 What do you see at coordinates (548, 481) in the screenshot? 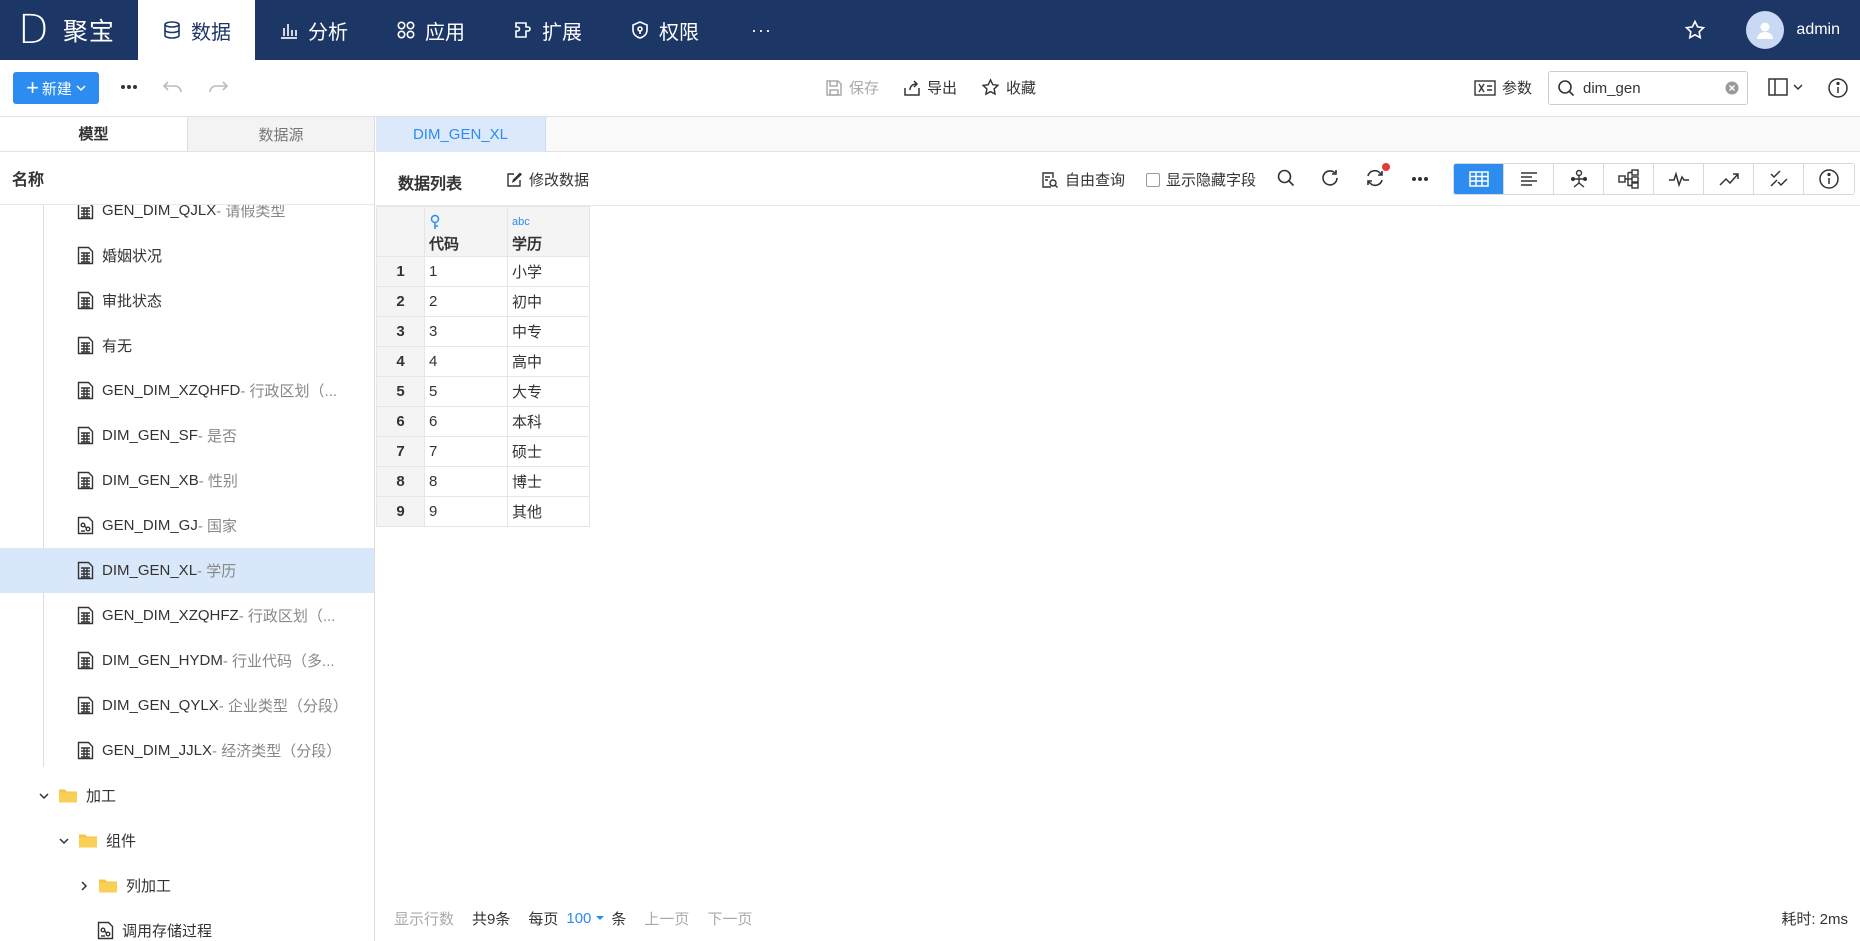
I see `cell-education: 博士` at bounding box center [548, 481].